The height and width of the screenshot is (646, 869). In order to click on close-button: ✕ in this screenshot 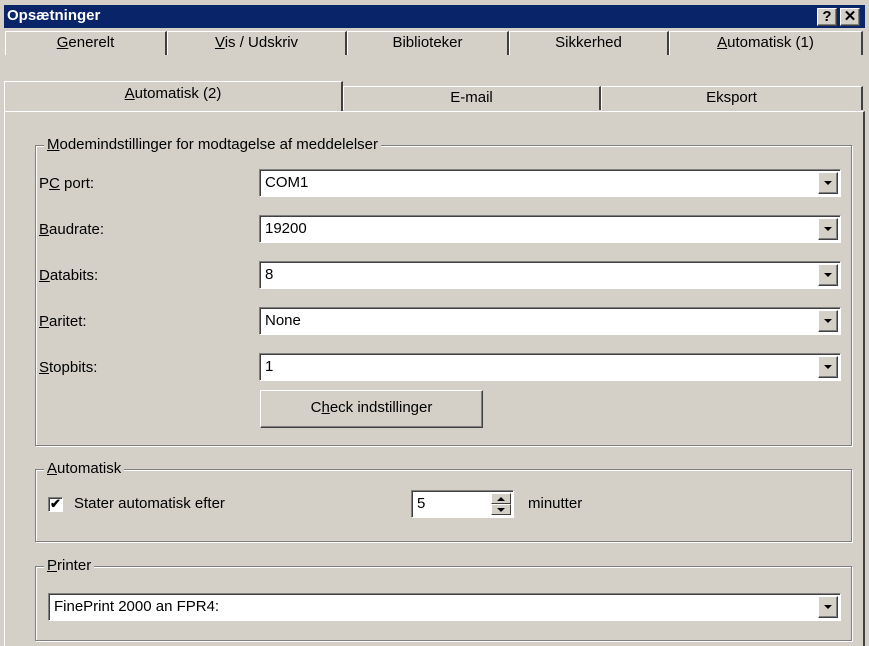, I will do `click(850, 17)`.